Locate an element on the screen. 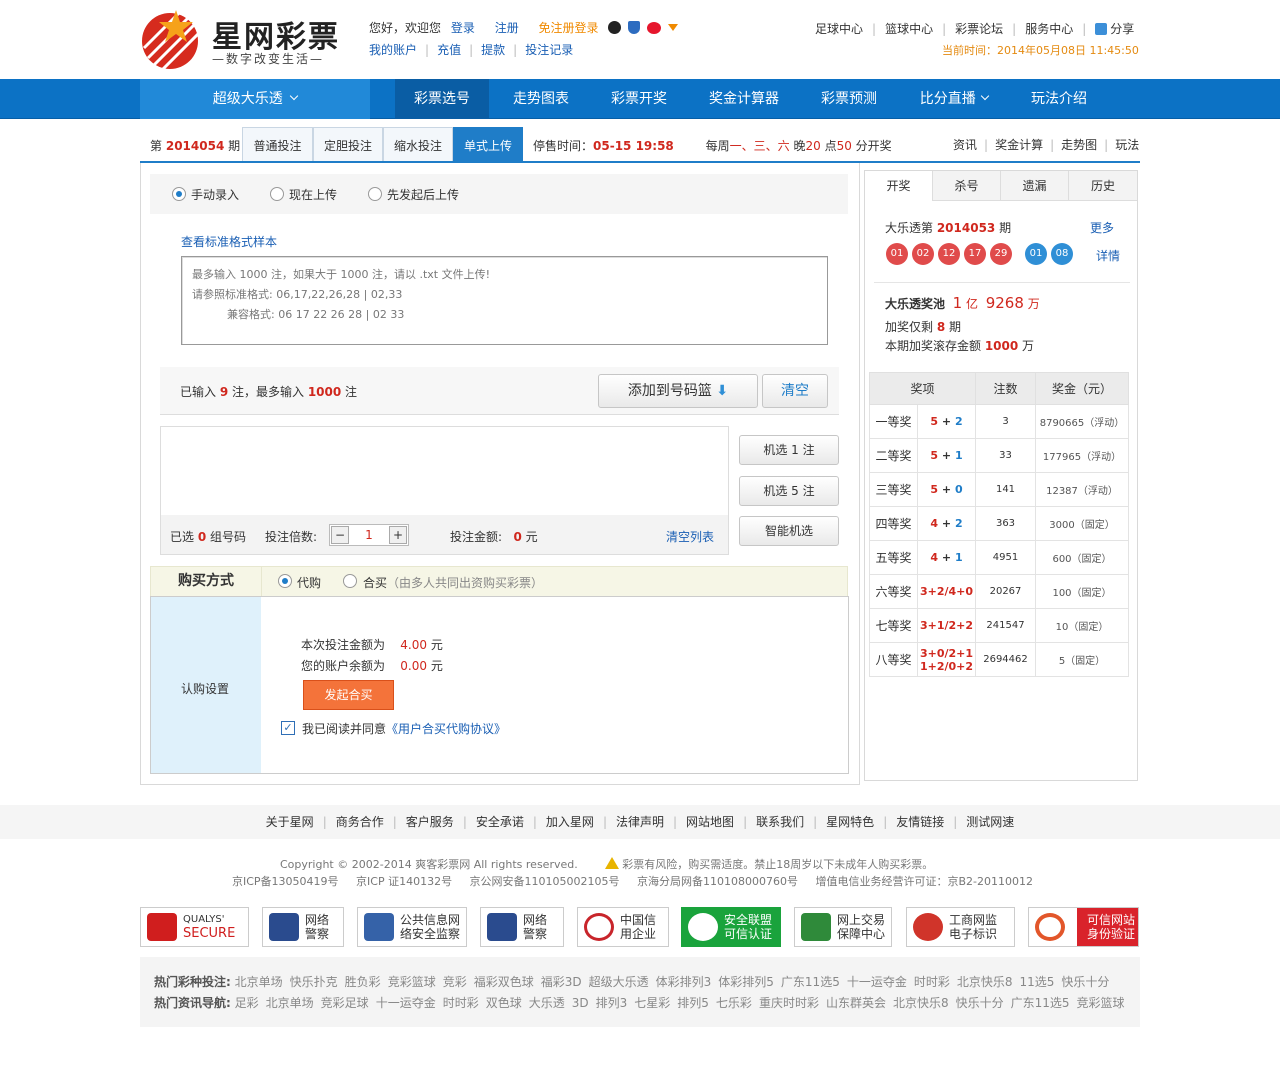  badge-security-alliance: 安全联盟 可信认证 is located at coordinates (731, 927).